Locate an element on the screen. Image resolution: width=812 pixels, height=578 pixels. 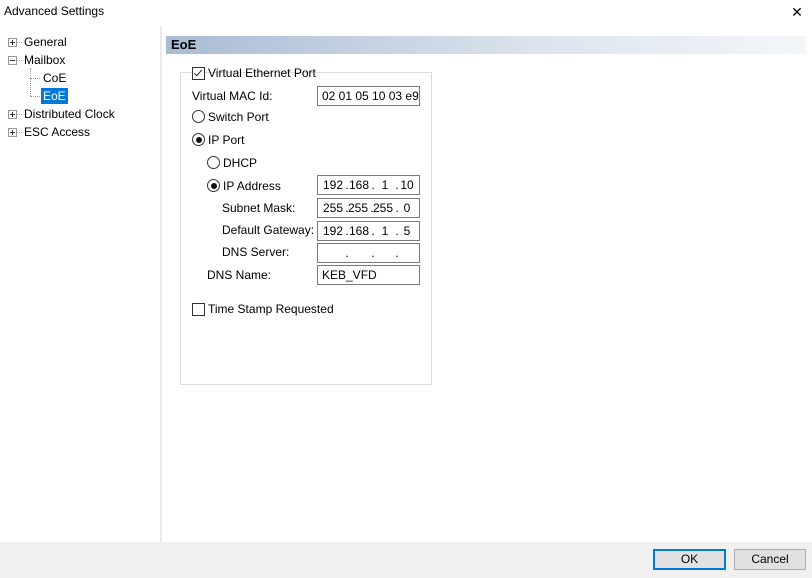
dns-server-label: DNS Server: is located at coordinates (256, 252).